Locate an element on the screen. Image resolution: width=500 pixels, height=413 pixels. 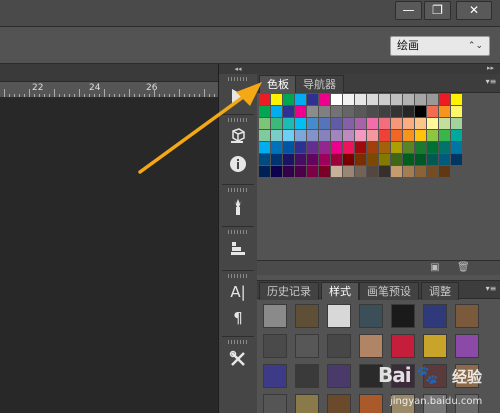
watermark-logo-text: 经验 is located at coordinates (467, 377).